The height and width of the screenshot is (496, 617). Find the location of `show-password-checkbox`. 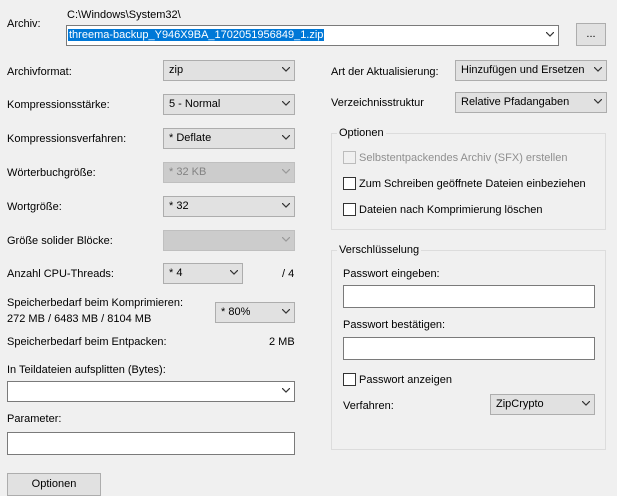

show-password-checkbox is located at coordinates (349, 379).